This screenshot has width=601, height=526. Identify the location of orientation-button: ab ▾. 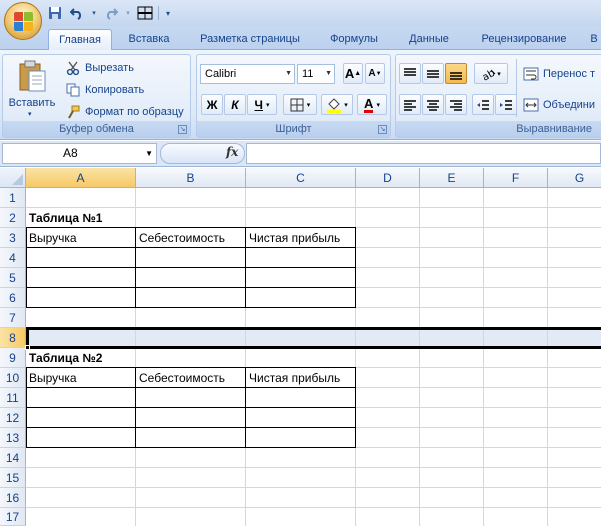
(491, 73).